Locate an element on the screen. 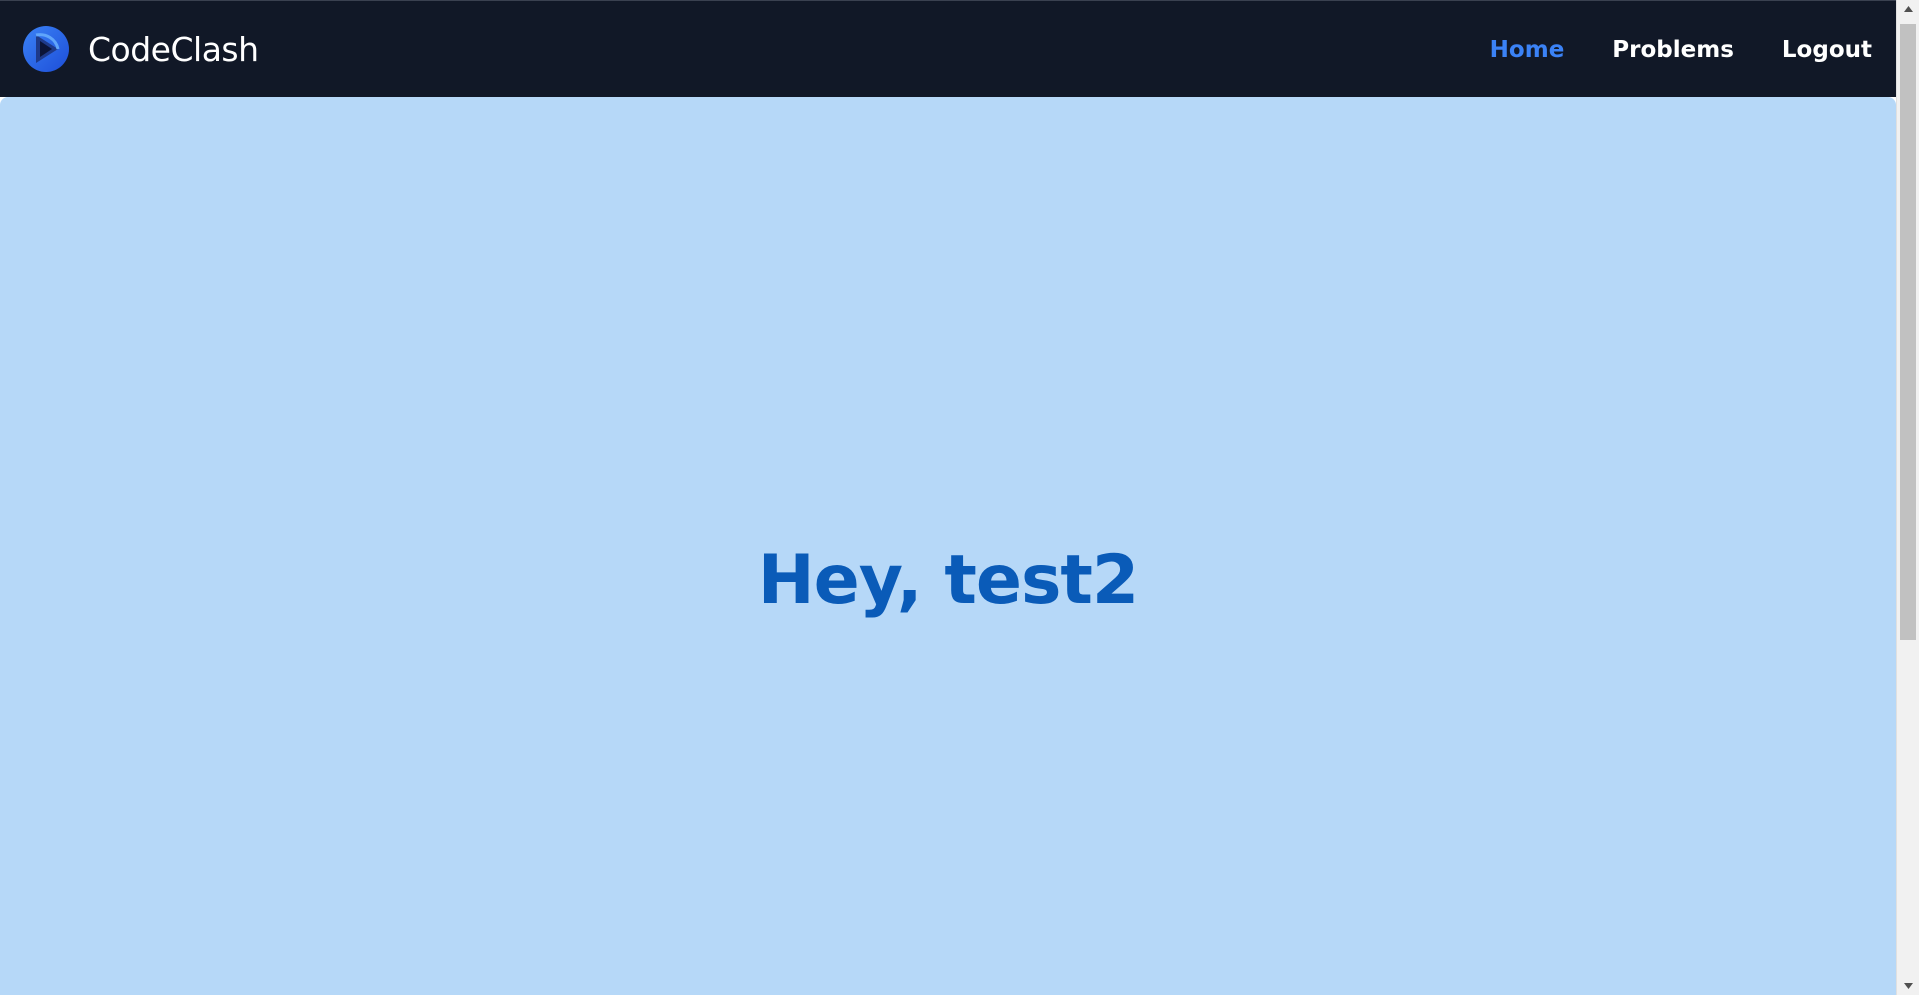 The height and width of the screenshot is (995, 1919). brand-name: CodeClash is located at coordinates (173, 49).